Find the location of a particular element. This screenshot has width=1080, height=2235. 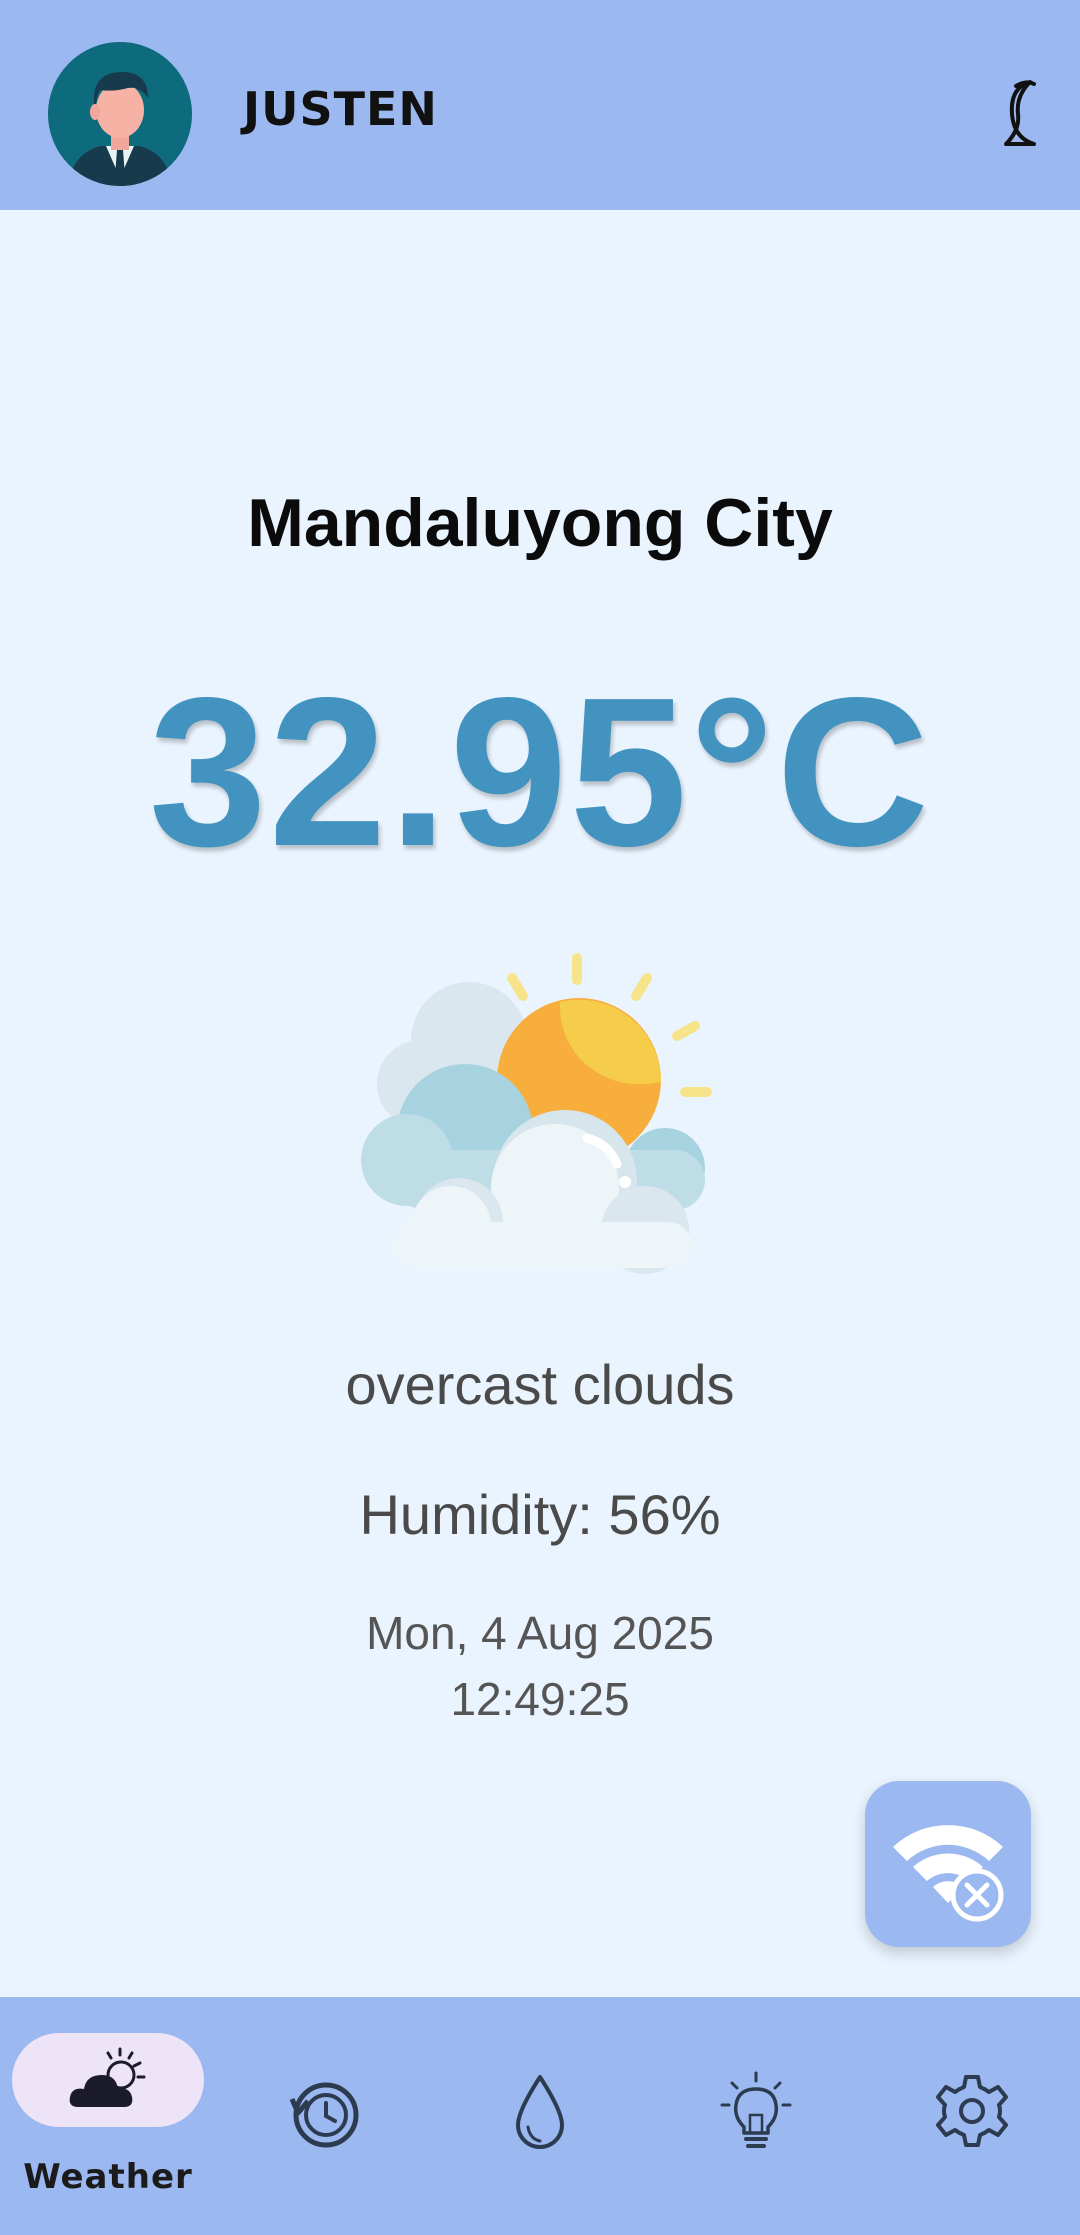

city-name: Mandaluyong City is located at coordinates (540, 523).